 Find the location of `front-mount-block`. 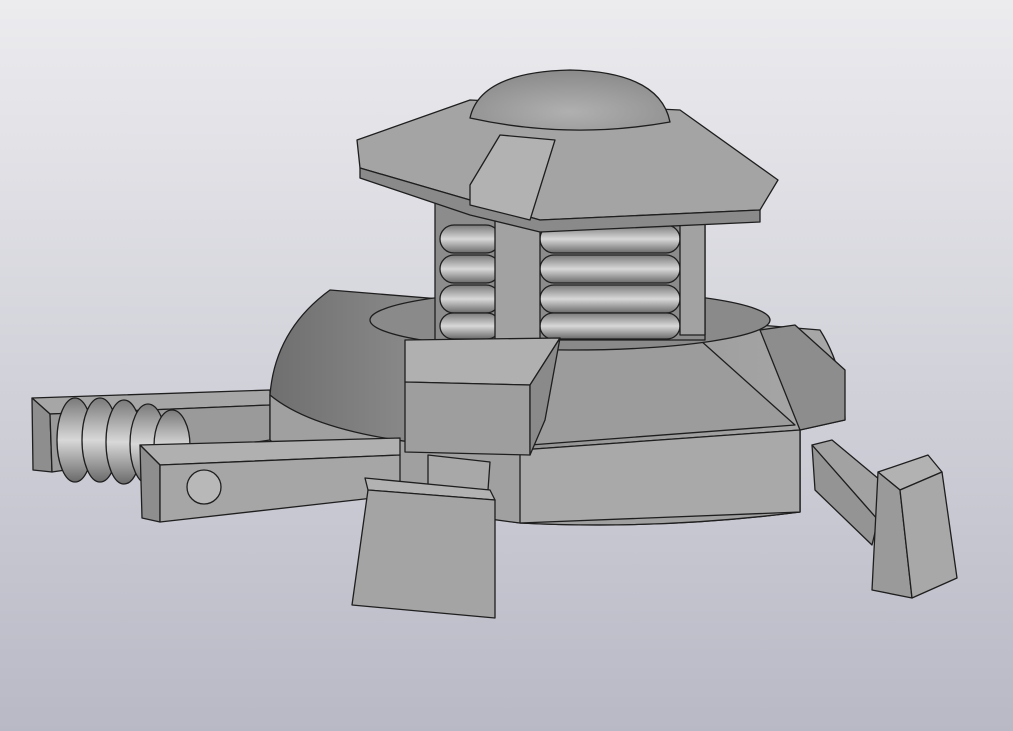

front-mount-block is located at coordinates (482, 396).